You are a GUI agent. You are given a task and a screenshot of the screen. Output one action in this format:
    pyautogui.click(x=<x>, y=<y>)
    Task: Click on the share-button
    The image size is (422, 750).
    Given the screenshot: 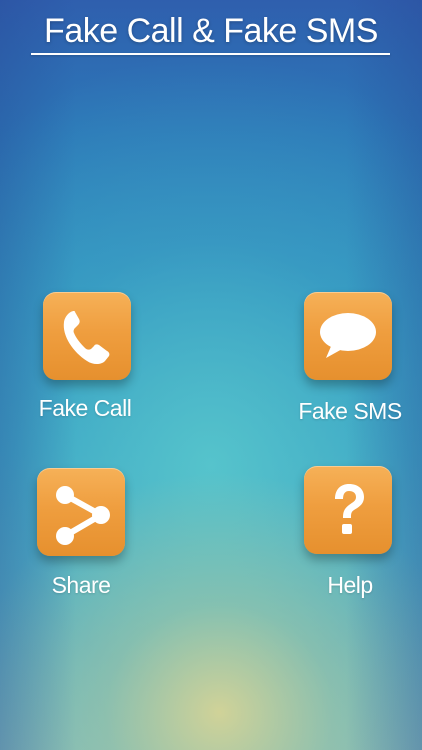 What is the action you would take?
    pyautogui.click(x=81, y=512)
    